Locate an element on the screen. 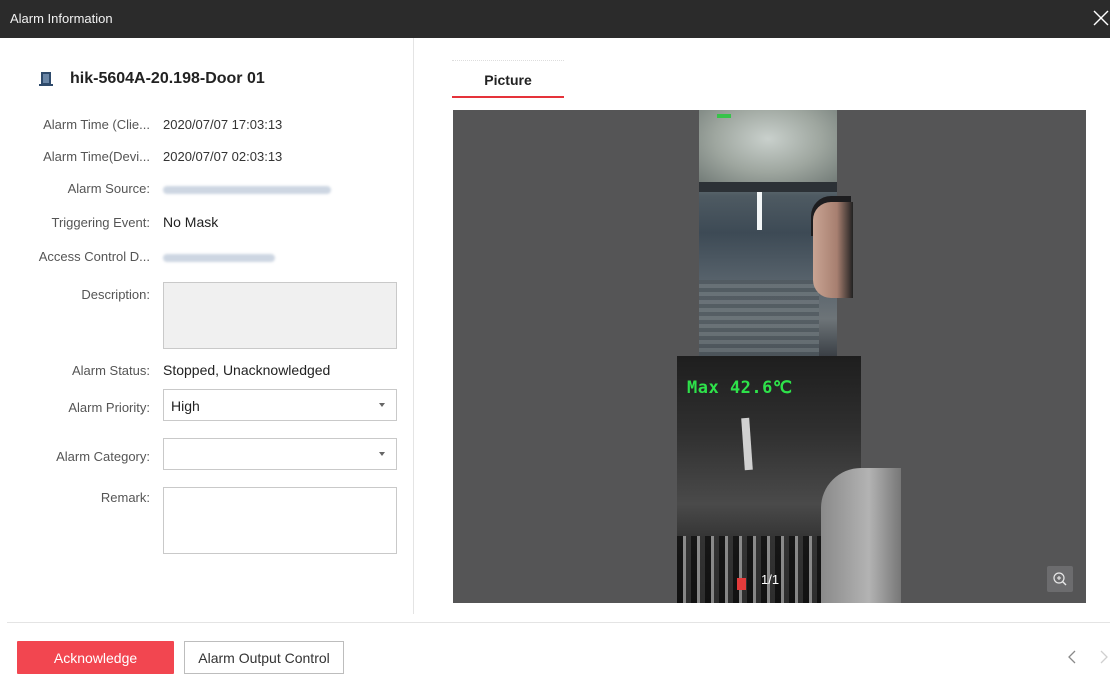 Image resolution: width=1110 pixels, height=687 pixels. description-field is located at coordinates (280, 315).